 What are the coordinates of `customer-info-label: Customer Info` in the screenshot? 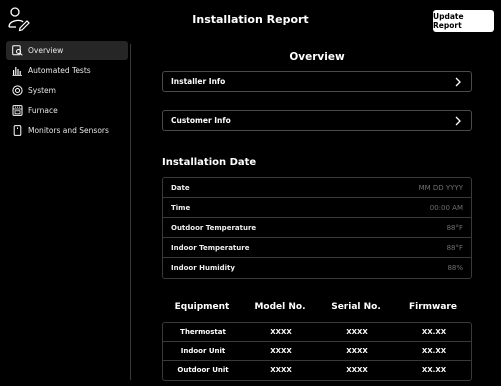 It's located at (201, 120).